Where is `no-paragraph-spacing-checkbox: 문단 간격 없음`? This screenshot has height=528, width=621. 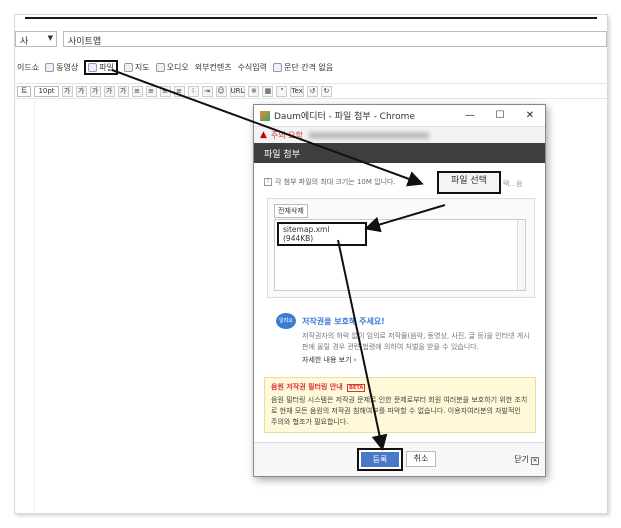
no-paragraph-spacing-checkbox: 문단 간격 없음 is located at coordinates (303, 67).